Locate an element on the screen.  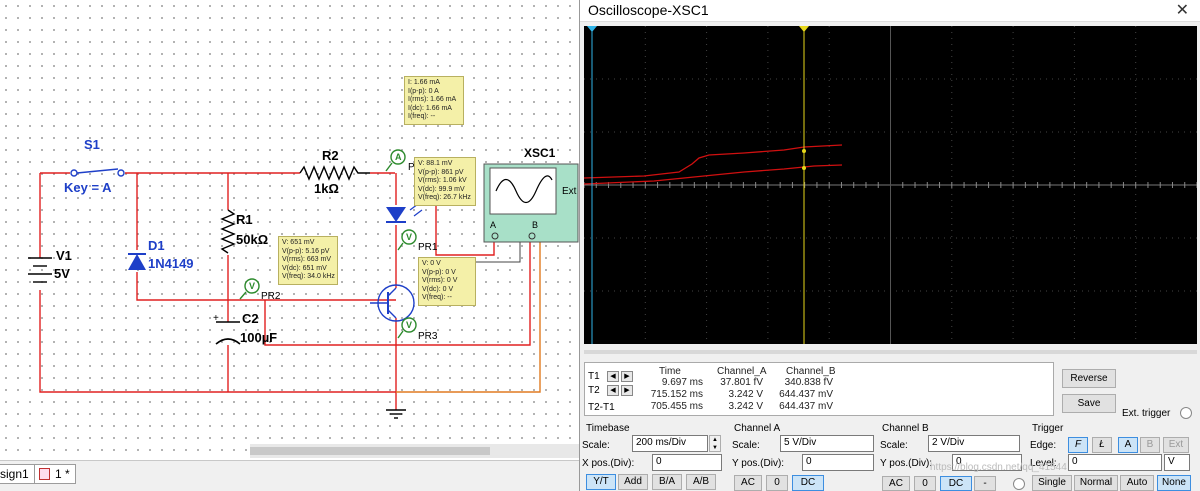
trigger-auto-button: Auto is located at coordinates (1137, 483).